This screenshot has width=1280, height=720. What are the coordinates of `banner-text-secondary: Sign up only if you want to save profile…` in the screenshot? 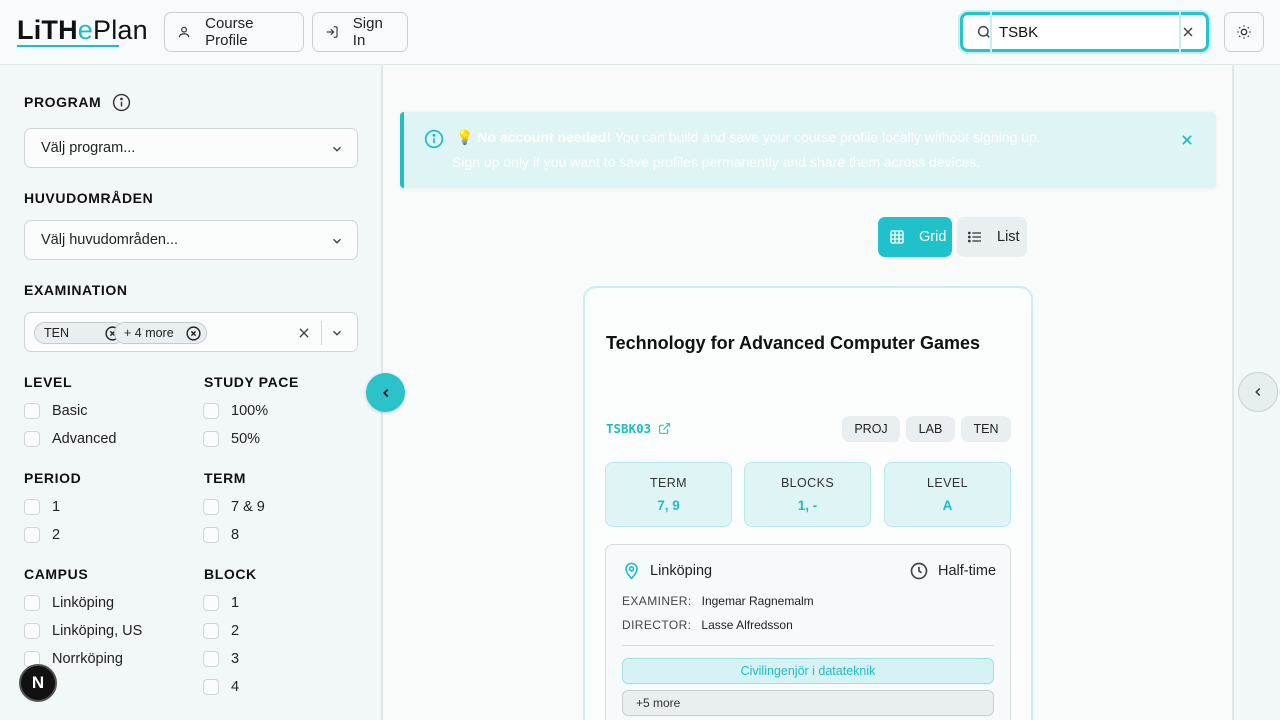 It's located at (716, 162).